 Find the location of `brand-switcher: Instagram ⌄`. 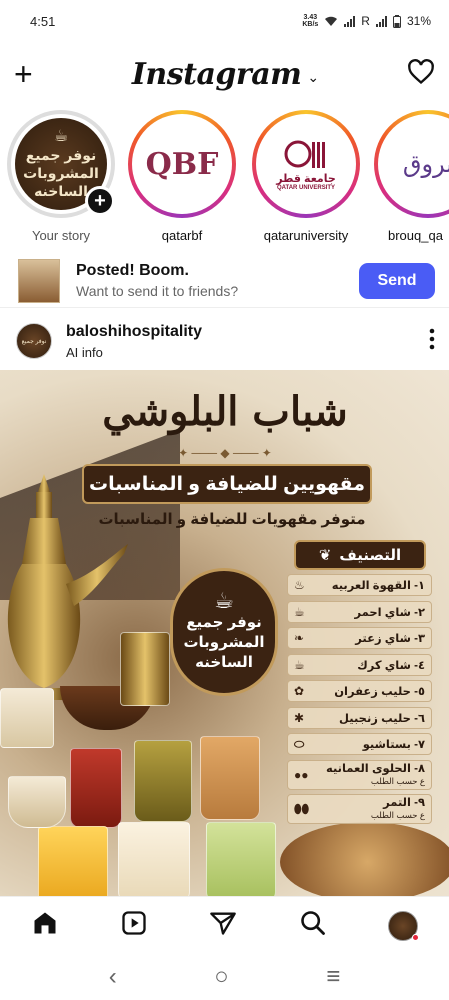

brand-switcher: Instagram ⌄ is located at coordinates (225, 74).